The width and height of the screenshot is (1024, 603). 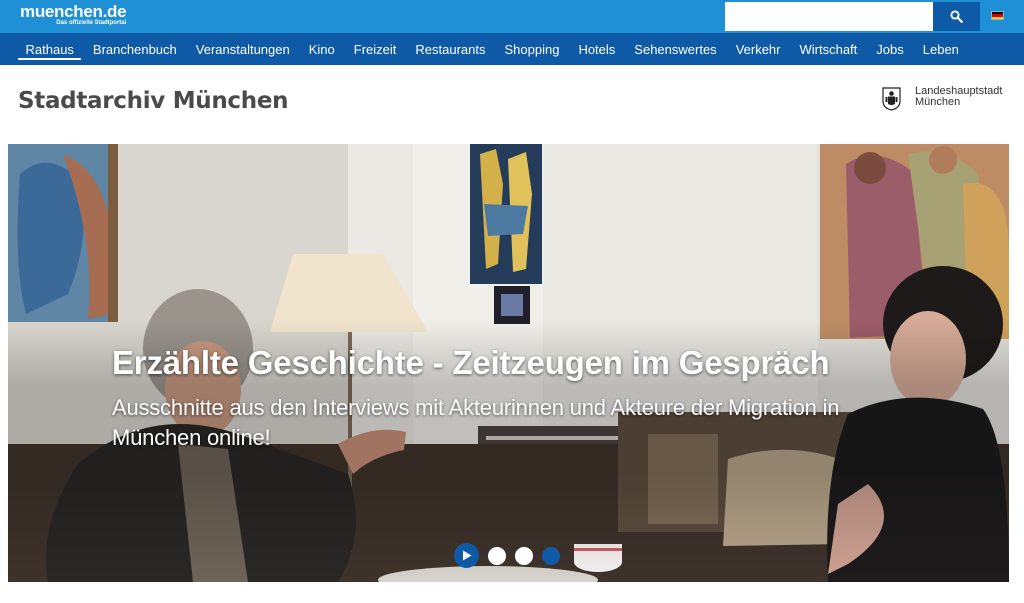 I want to click on search-button, so click(x=956, y=16).